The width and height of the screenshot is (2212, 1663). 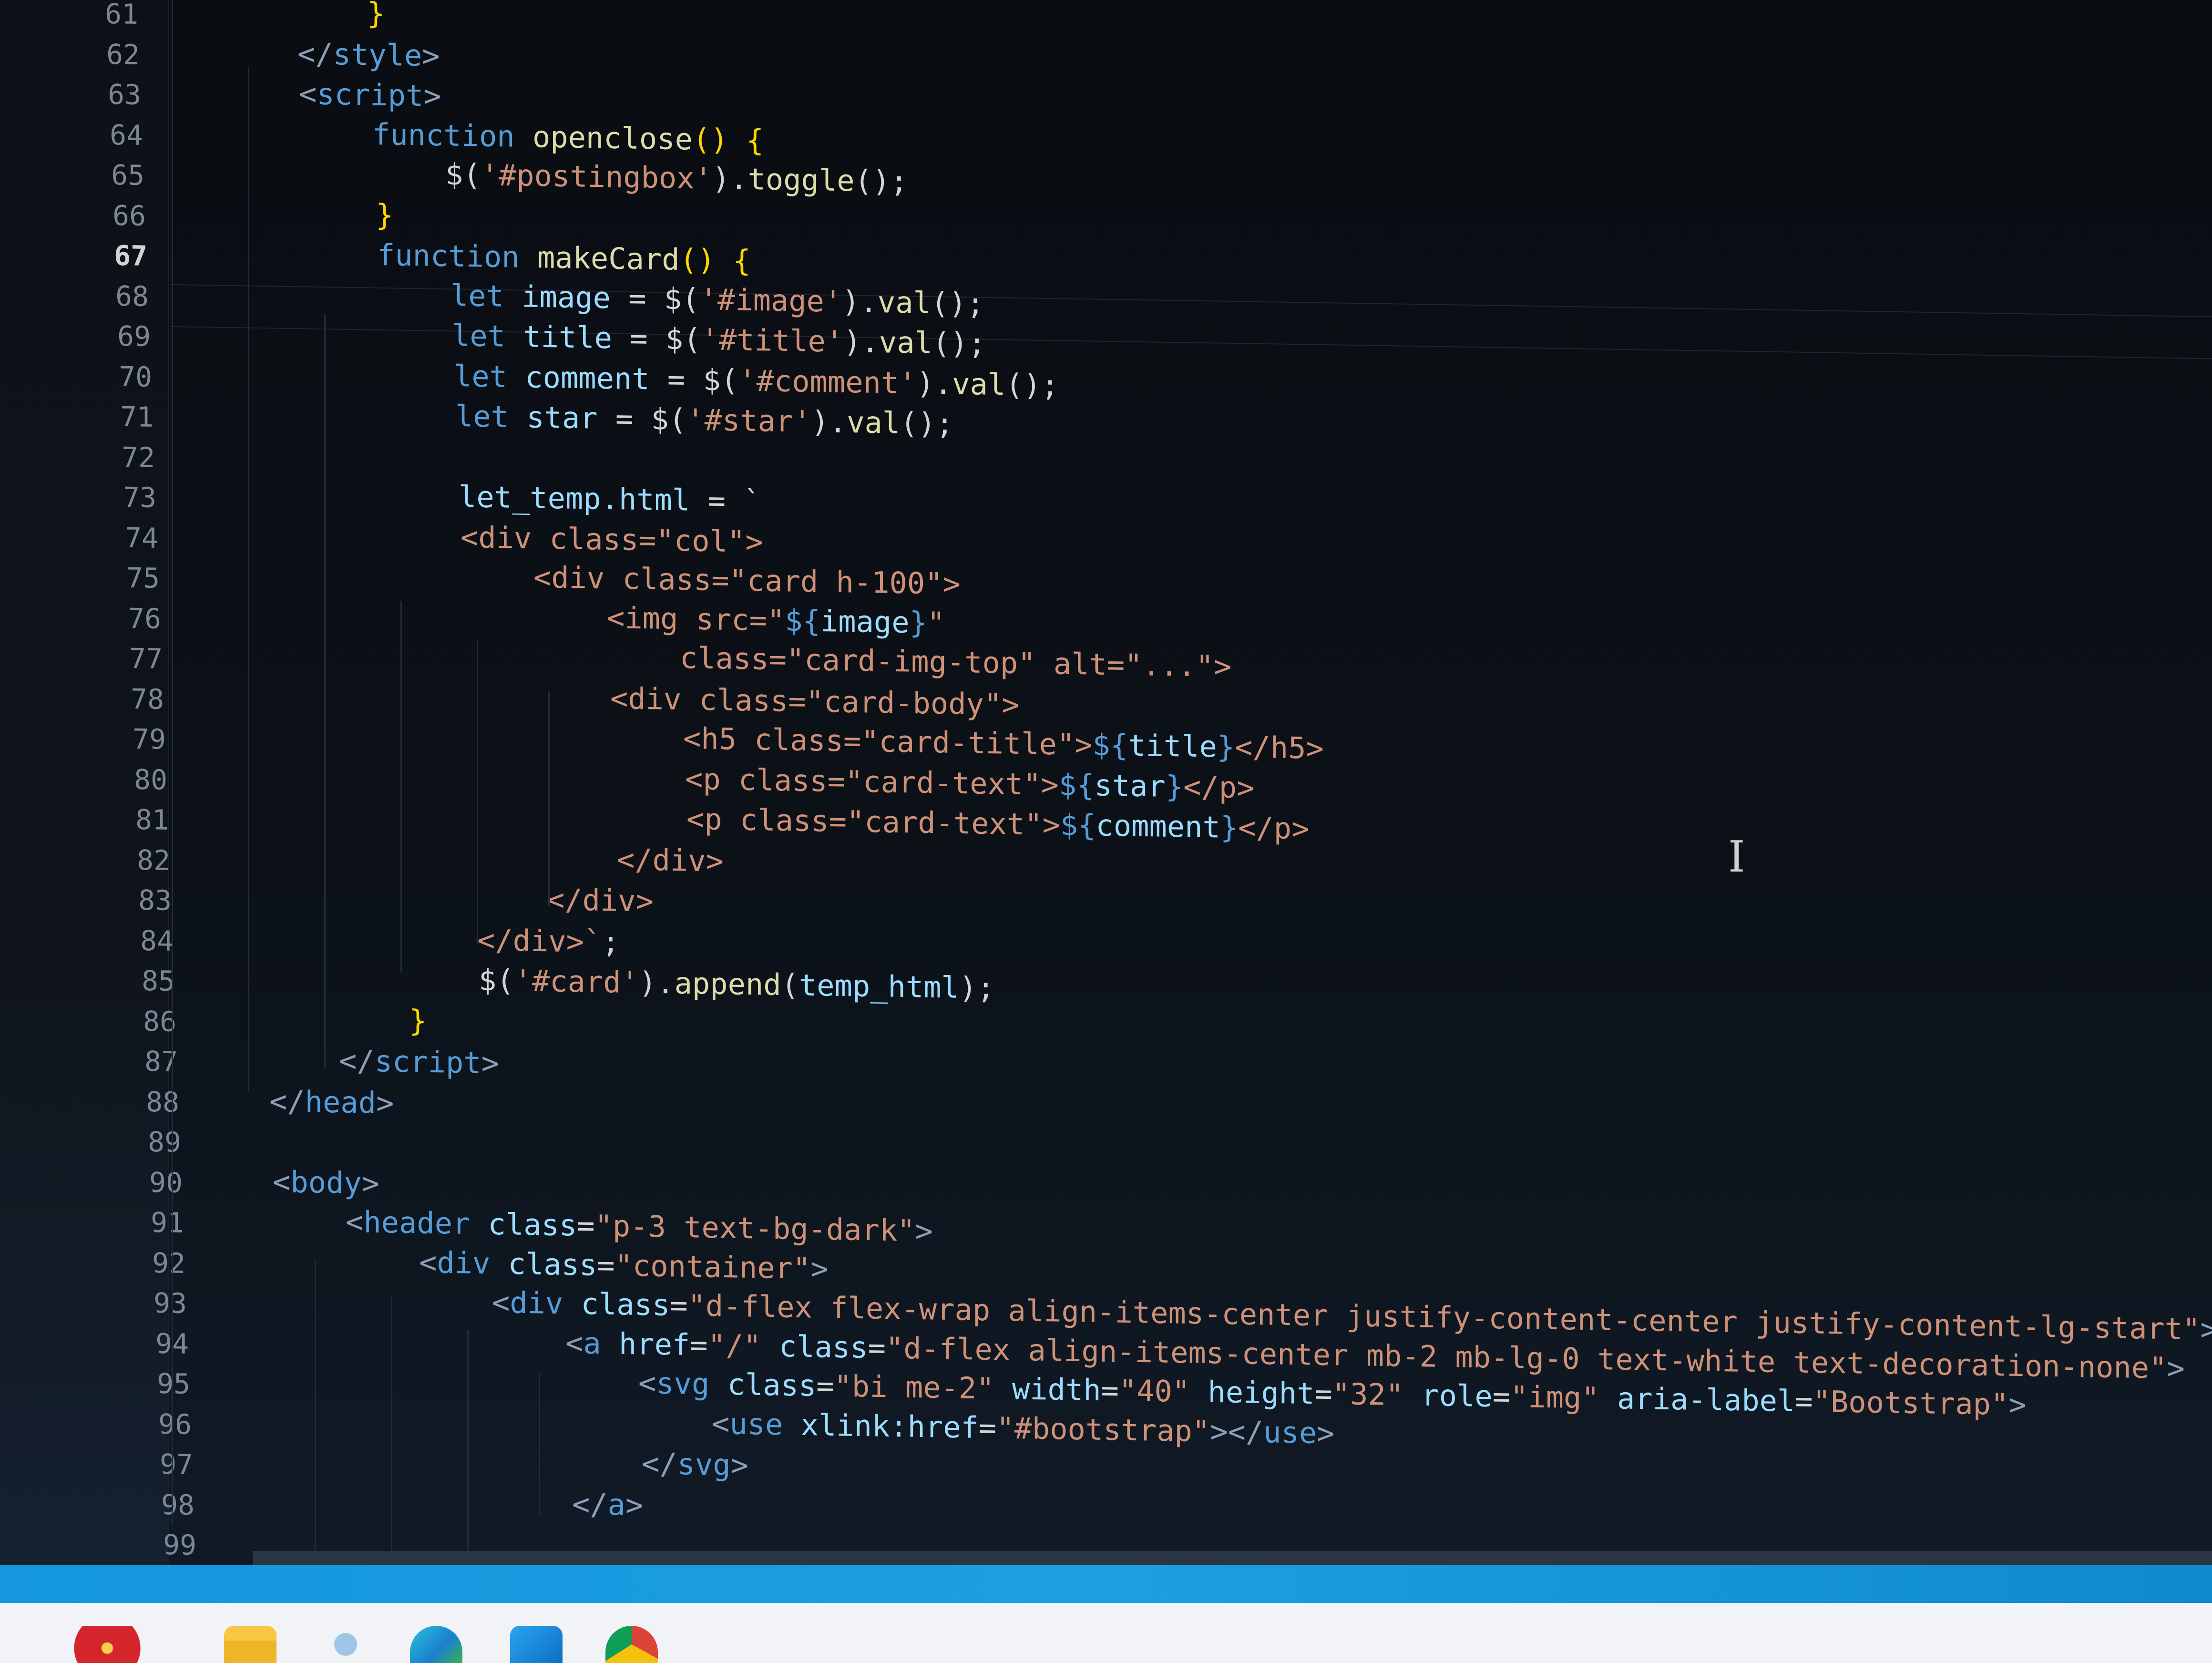 I want to click on line-number: 70, so click(x=135, y=376).